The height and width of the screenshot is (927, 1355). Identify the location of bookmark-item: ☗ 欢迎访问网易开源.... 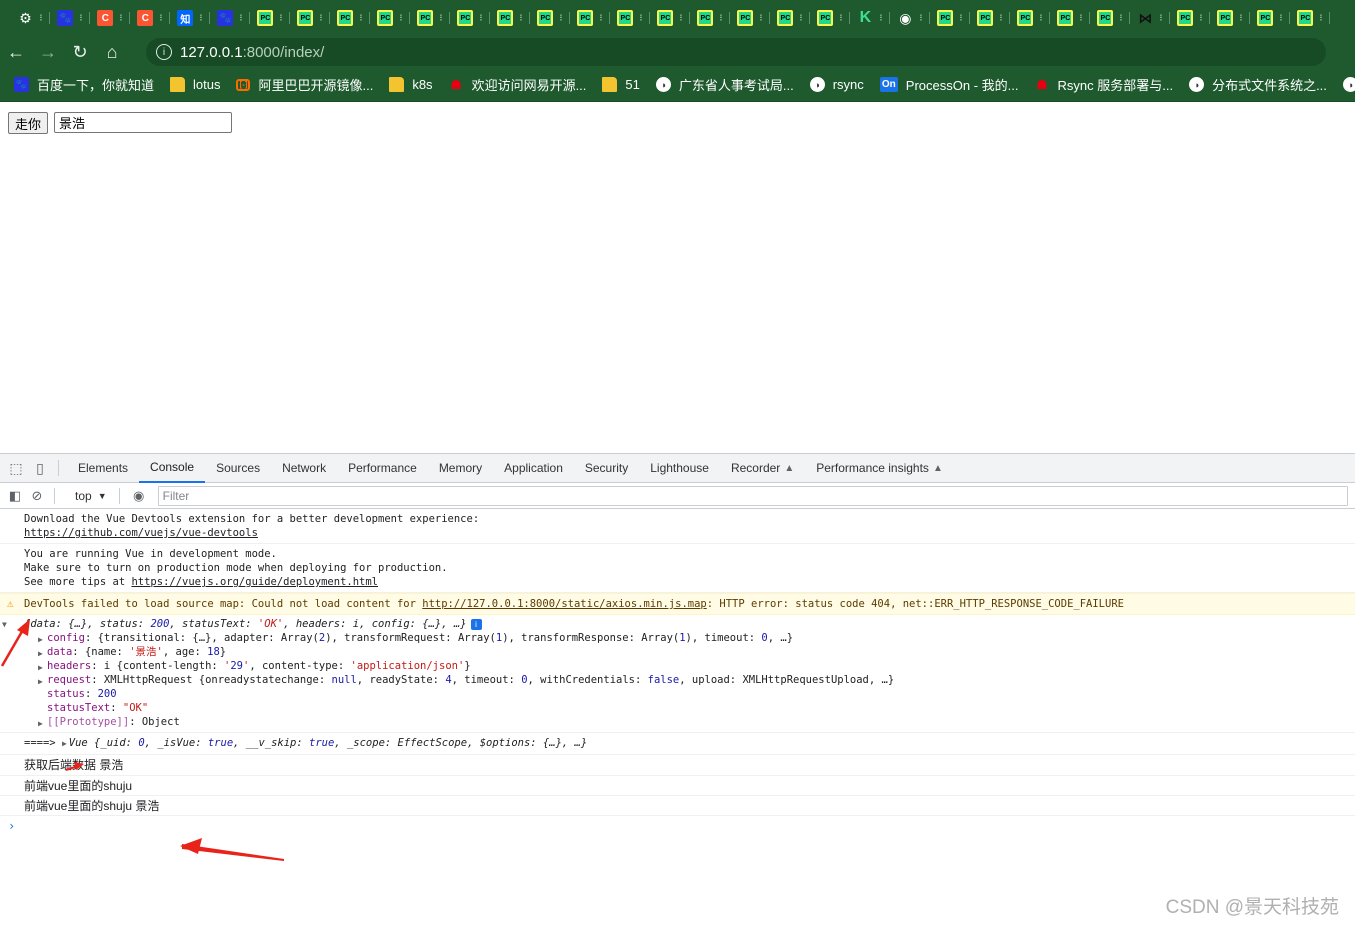
(517, 84).